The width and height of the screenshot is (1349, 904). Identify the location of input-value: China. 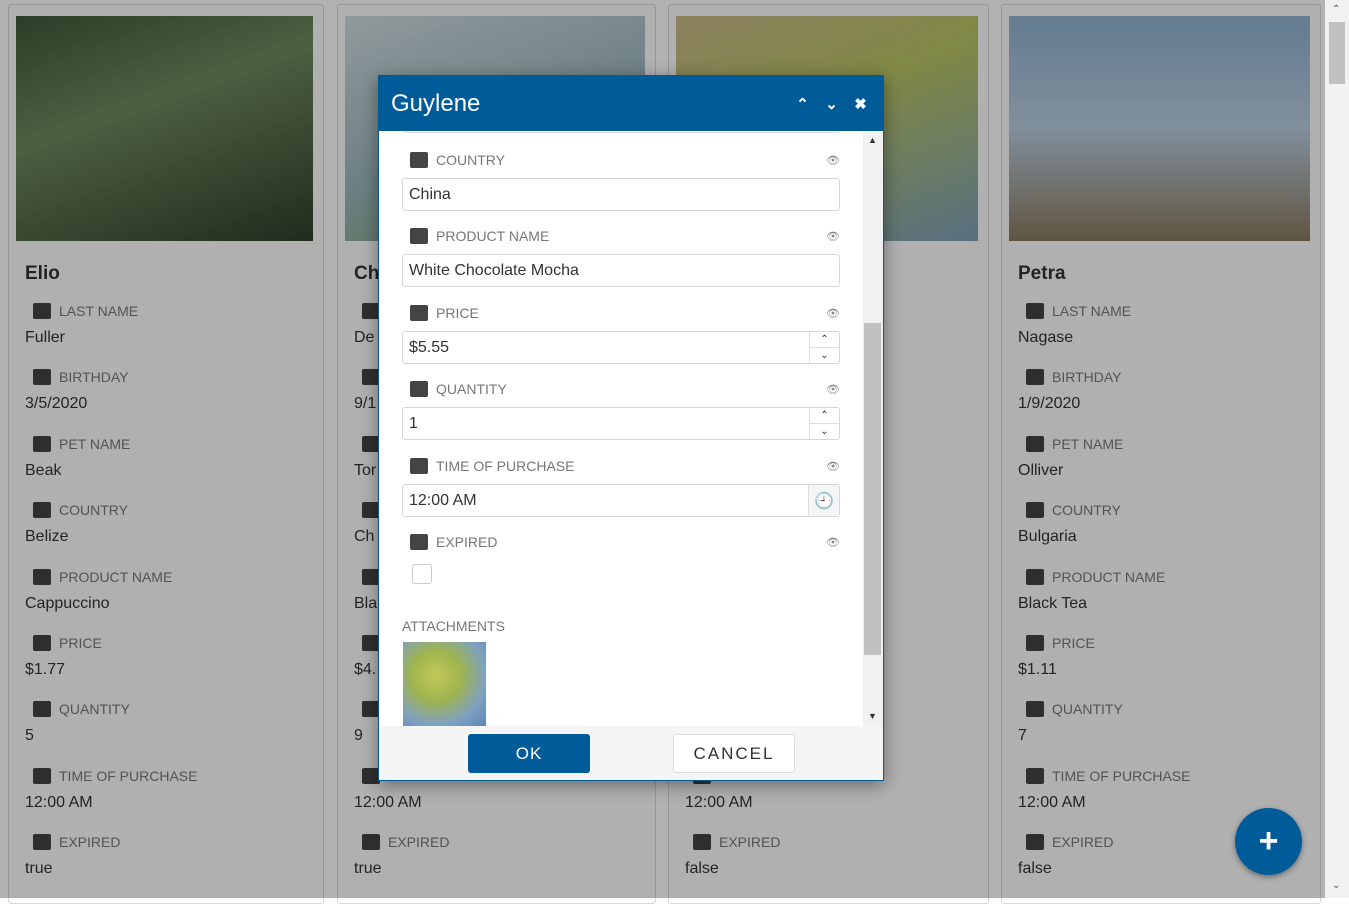
(621, 195).